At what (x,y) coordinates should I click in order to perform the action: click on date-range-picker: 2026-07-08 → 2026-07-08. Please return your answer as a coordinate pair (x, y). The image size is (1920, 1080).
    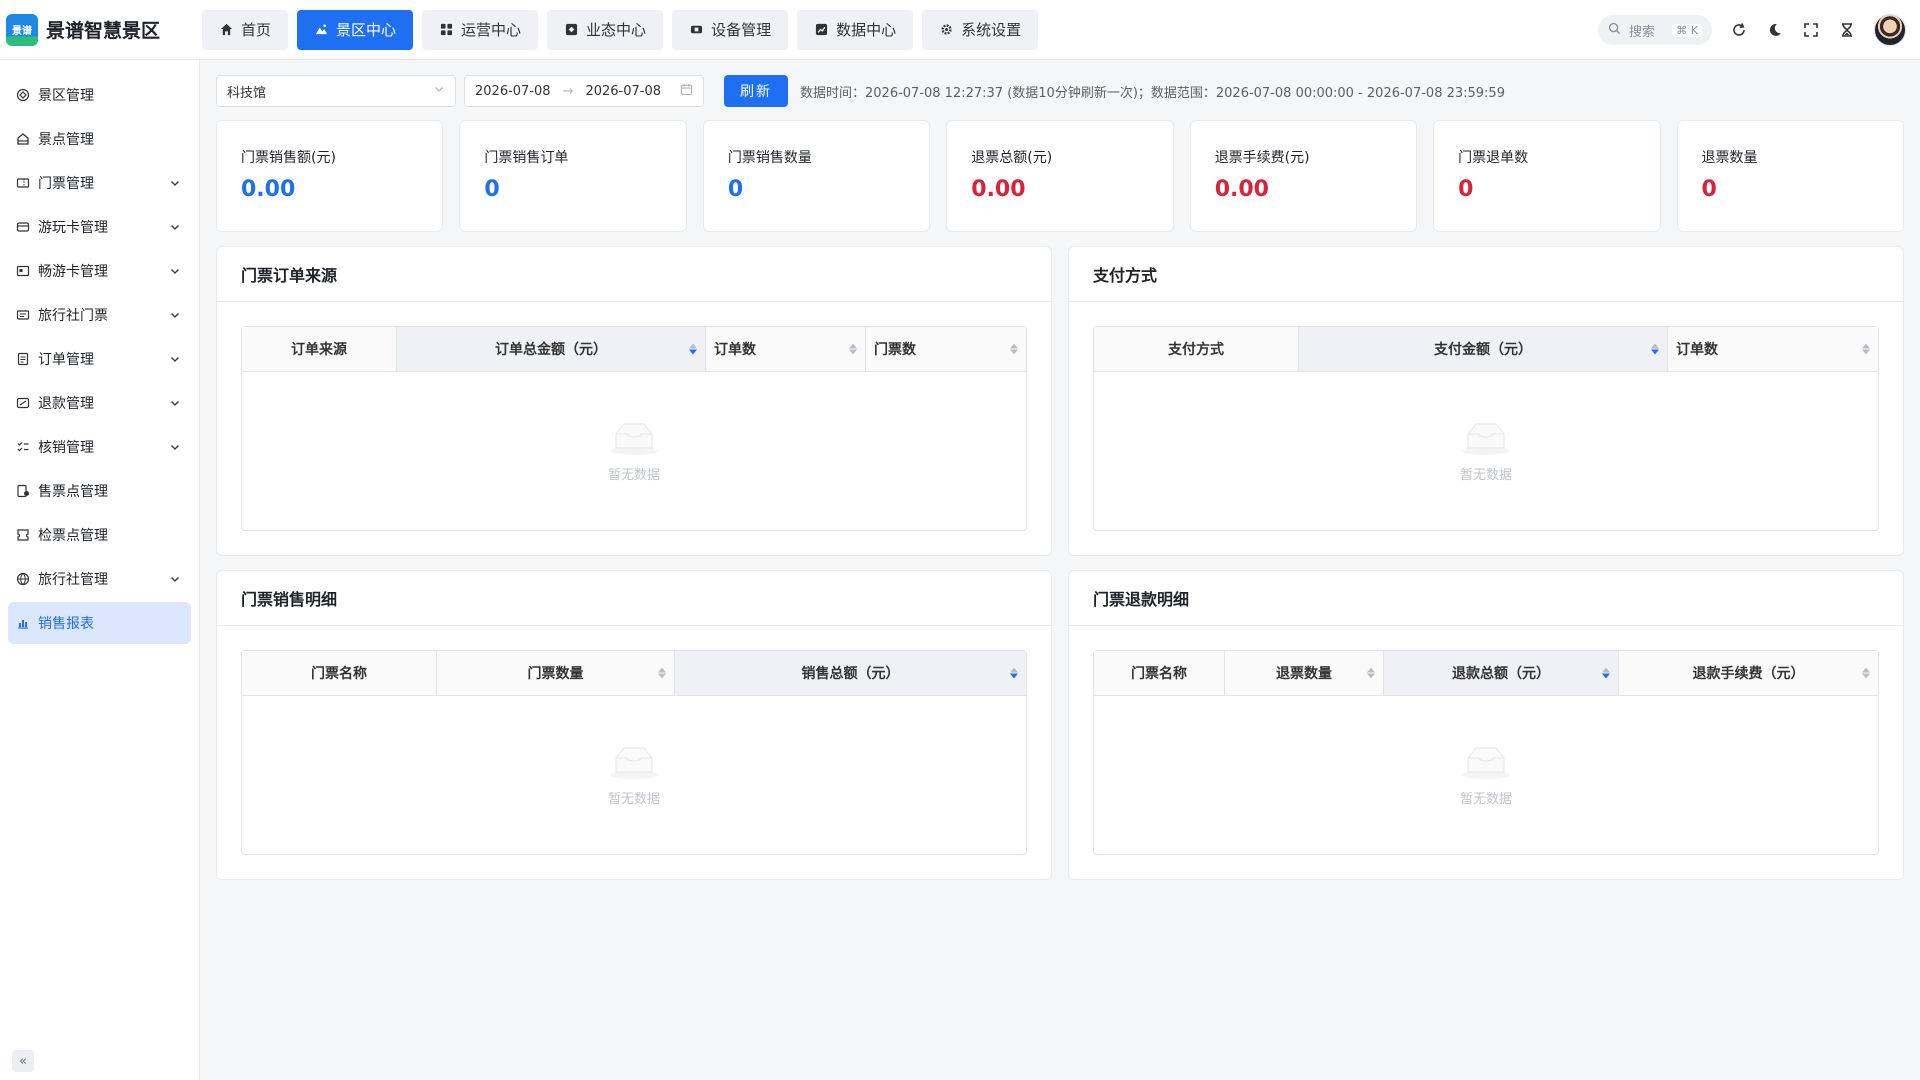
    Looking at the image, I should click on (584, 91).